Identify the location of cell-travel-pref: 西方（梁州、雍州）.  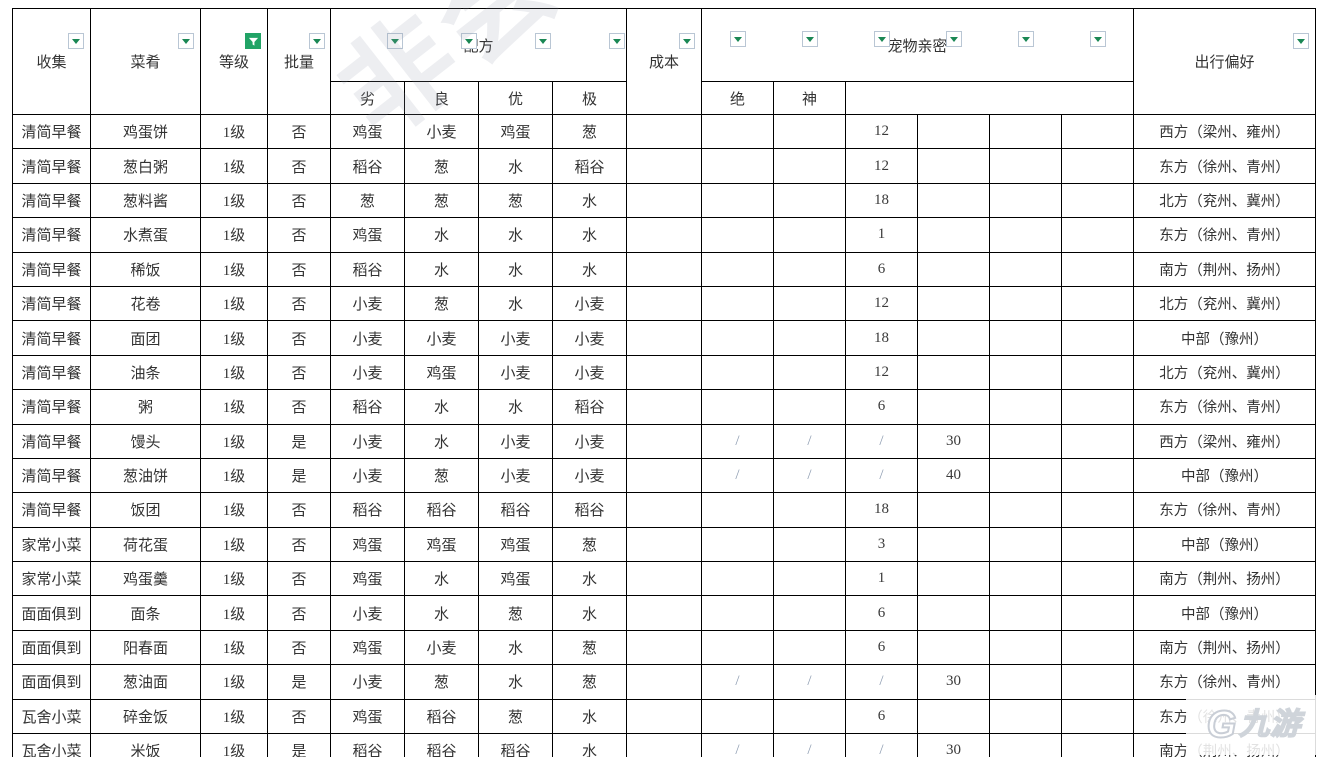
(1224, 441).